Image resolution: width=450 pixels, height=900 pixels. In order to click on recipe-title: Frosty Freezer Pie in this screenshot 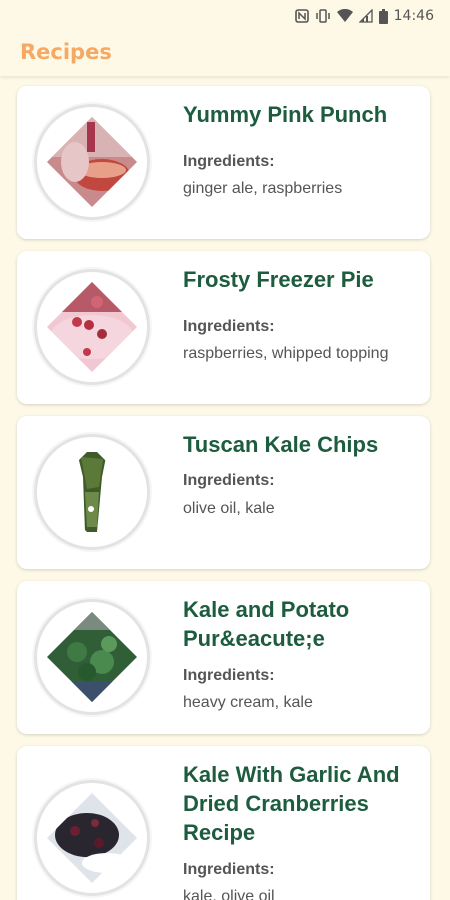, I will do `click(278, 279)`.